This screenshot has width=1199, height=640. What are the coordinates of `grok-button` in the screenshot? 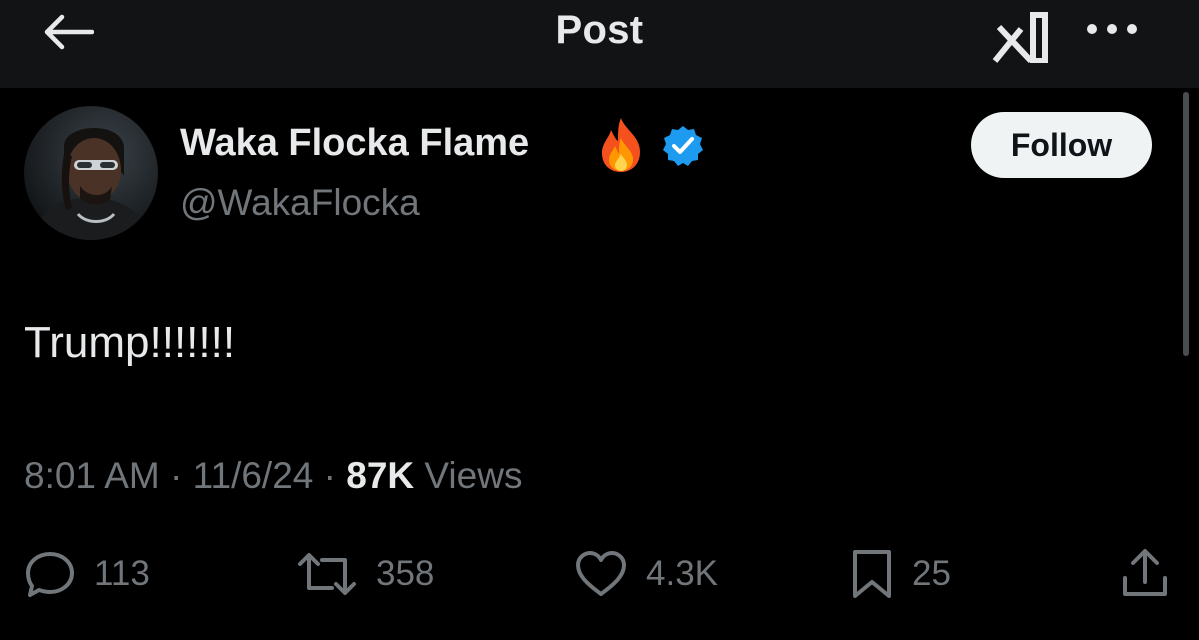 It's located at (1022, 37).